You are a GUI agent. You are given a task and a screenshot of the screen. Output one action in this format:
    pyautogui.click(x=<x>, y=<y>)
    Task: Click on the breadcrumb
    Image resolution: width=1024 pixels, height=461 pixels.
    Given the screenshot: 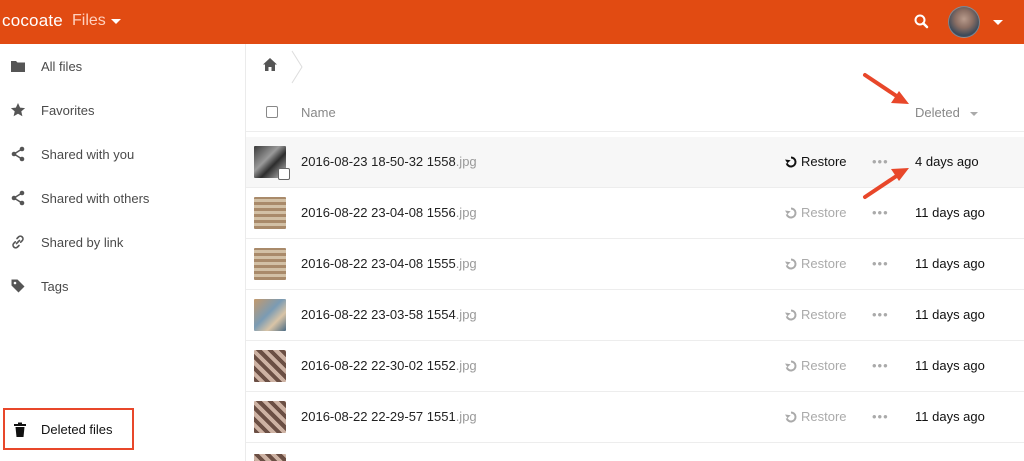 What is the action you would take?
    pyautogui.click(x=635, y=66)
    